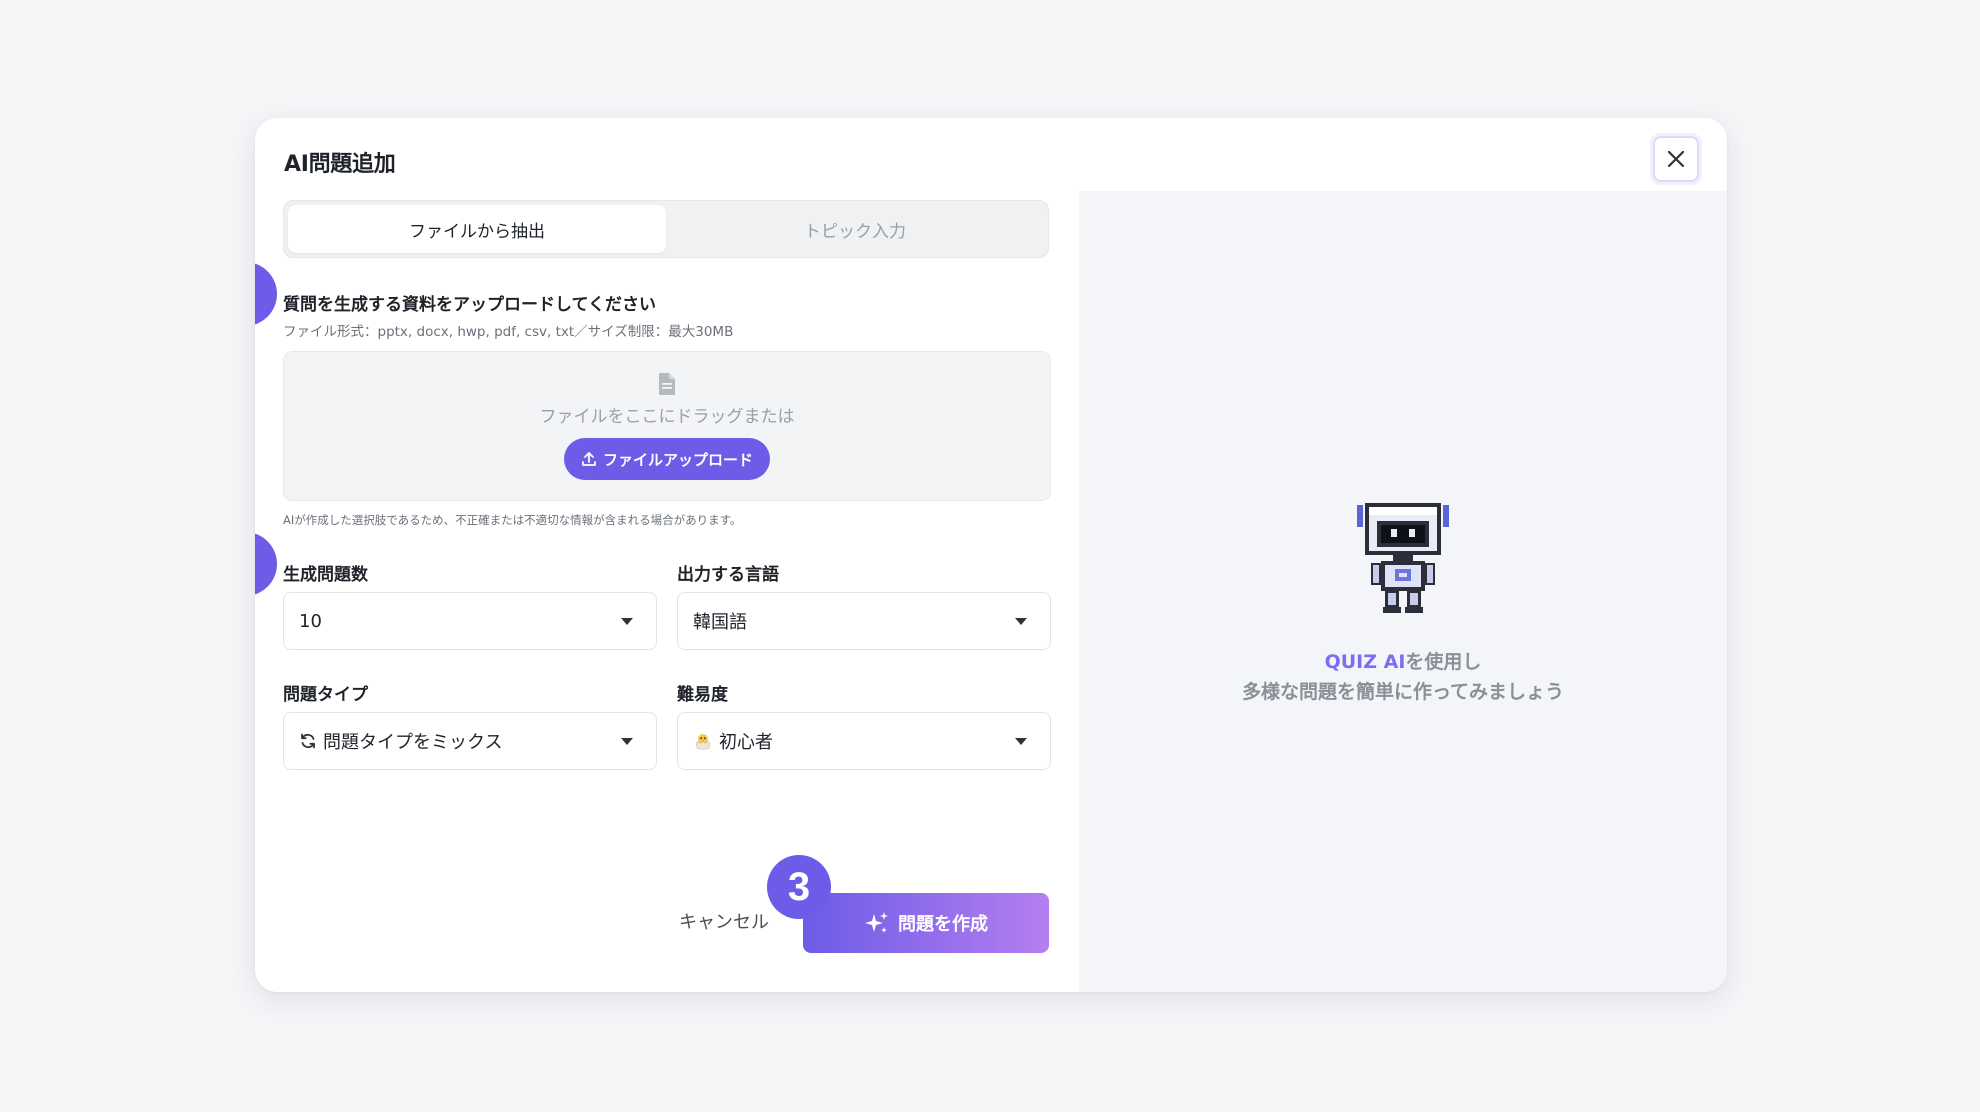 The width and height of the screenshot is (1980, 1112). I want to click on create-questions-button: 問題を作成, so click(926, 923).